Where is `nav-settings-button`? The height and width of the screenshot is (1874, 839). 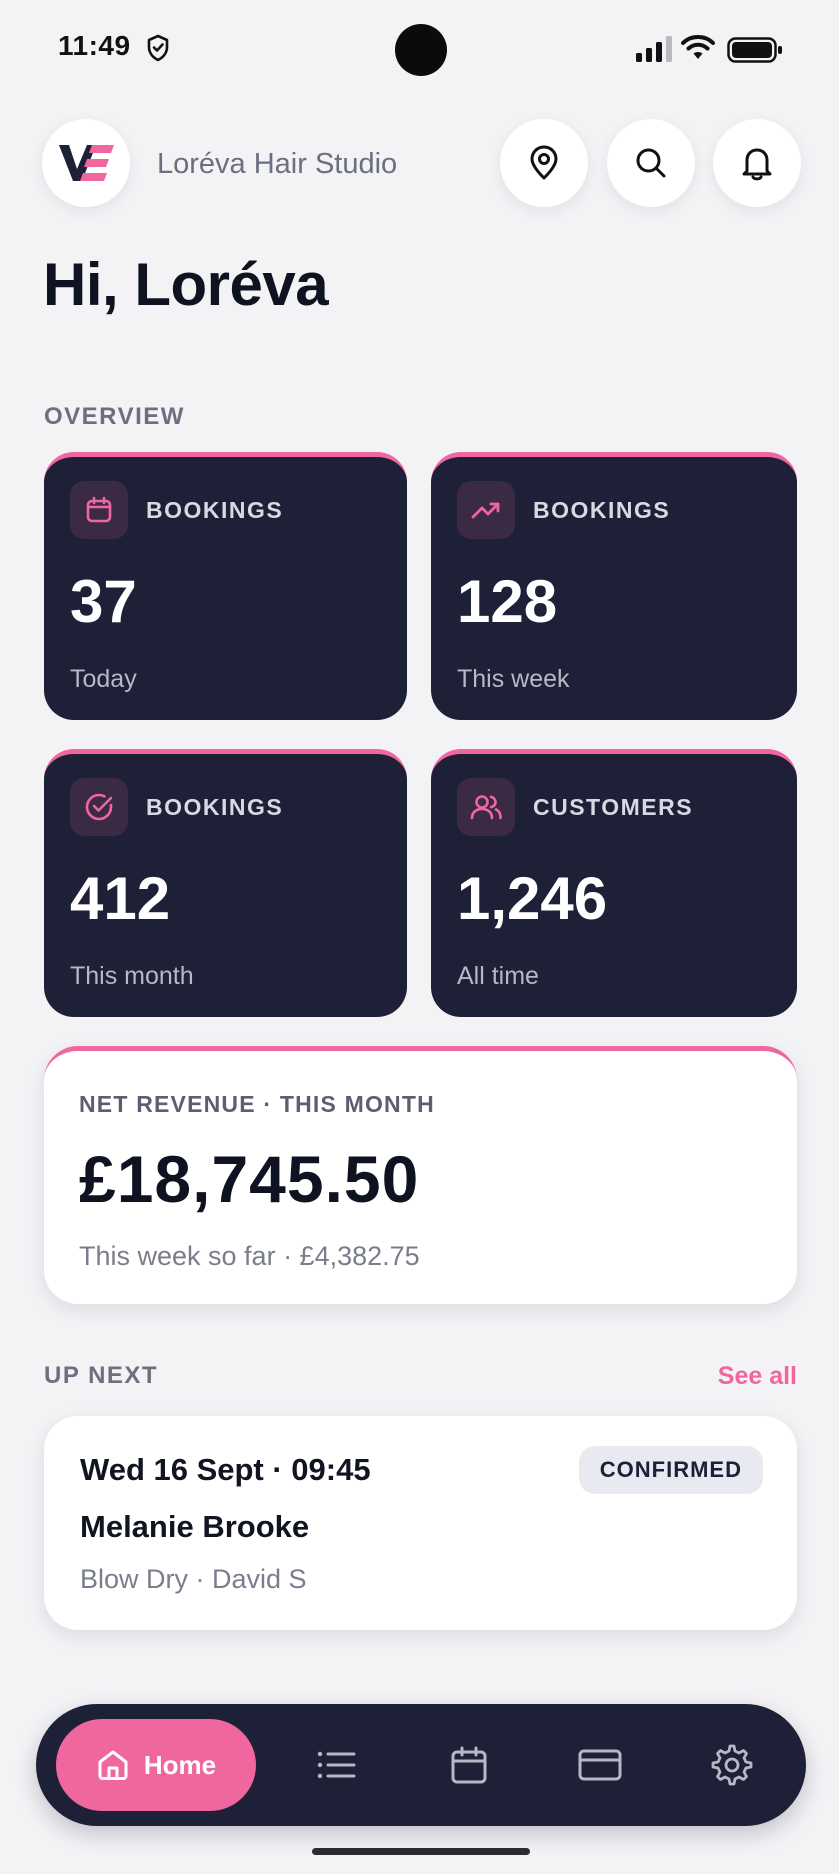 nav-settings-button is located at coordinates (732, 1765).